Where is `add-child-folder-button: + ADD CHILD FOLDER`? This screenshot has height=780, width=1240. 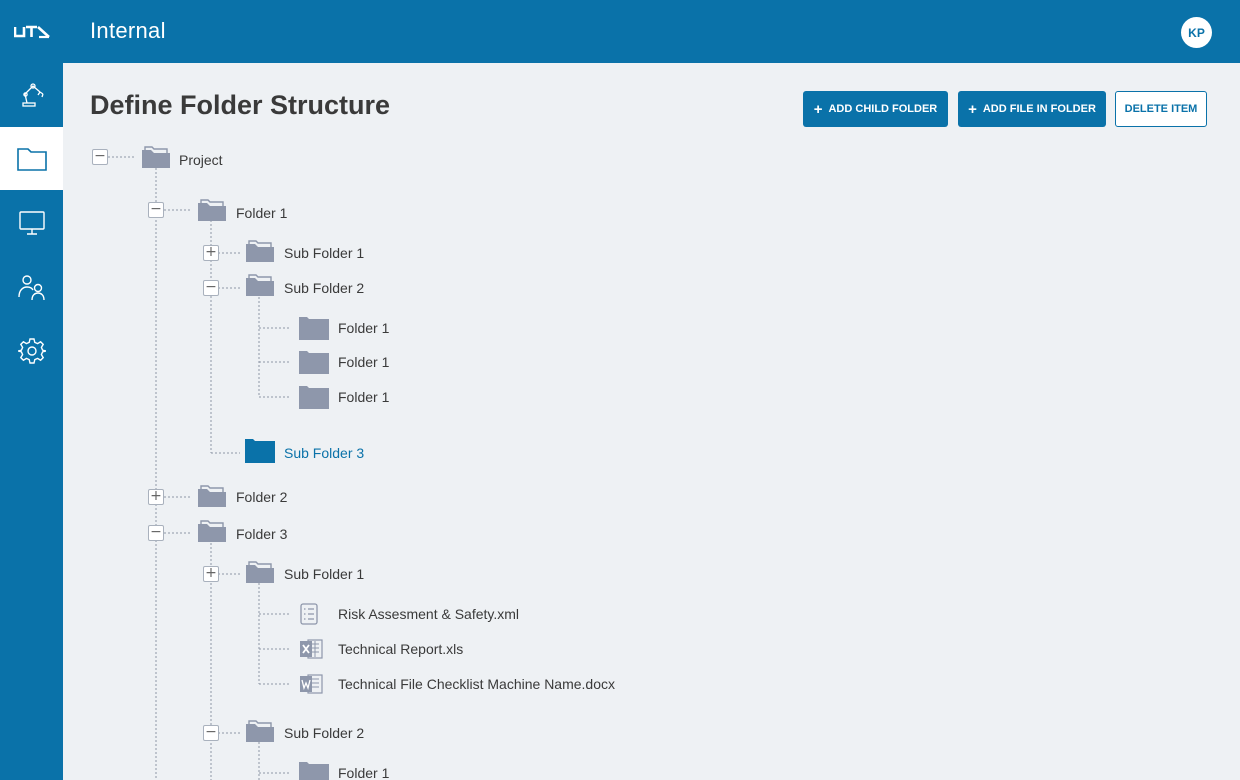
add-child-folder-button: + ADD CHILD FOLDER is located at coordinates (875, 109).